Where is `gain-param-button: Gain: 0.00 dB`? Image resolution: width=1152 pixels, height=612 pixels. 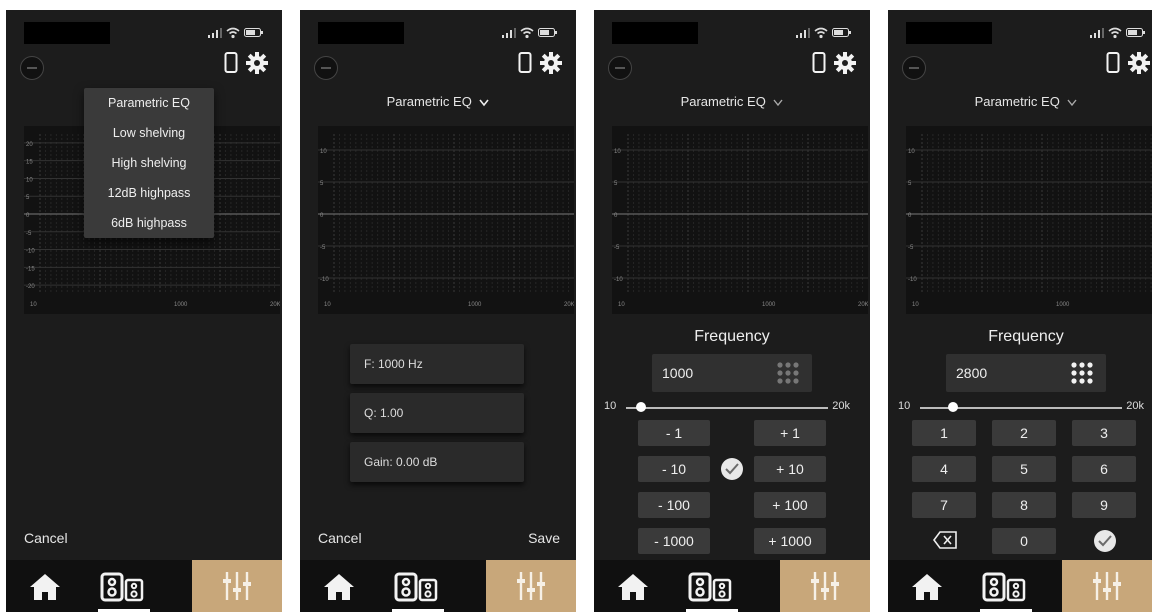 gain-param-button: Gain: 0.00 dB is located at coordinates (437, 462).